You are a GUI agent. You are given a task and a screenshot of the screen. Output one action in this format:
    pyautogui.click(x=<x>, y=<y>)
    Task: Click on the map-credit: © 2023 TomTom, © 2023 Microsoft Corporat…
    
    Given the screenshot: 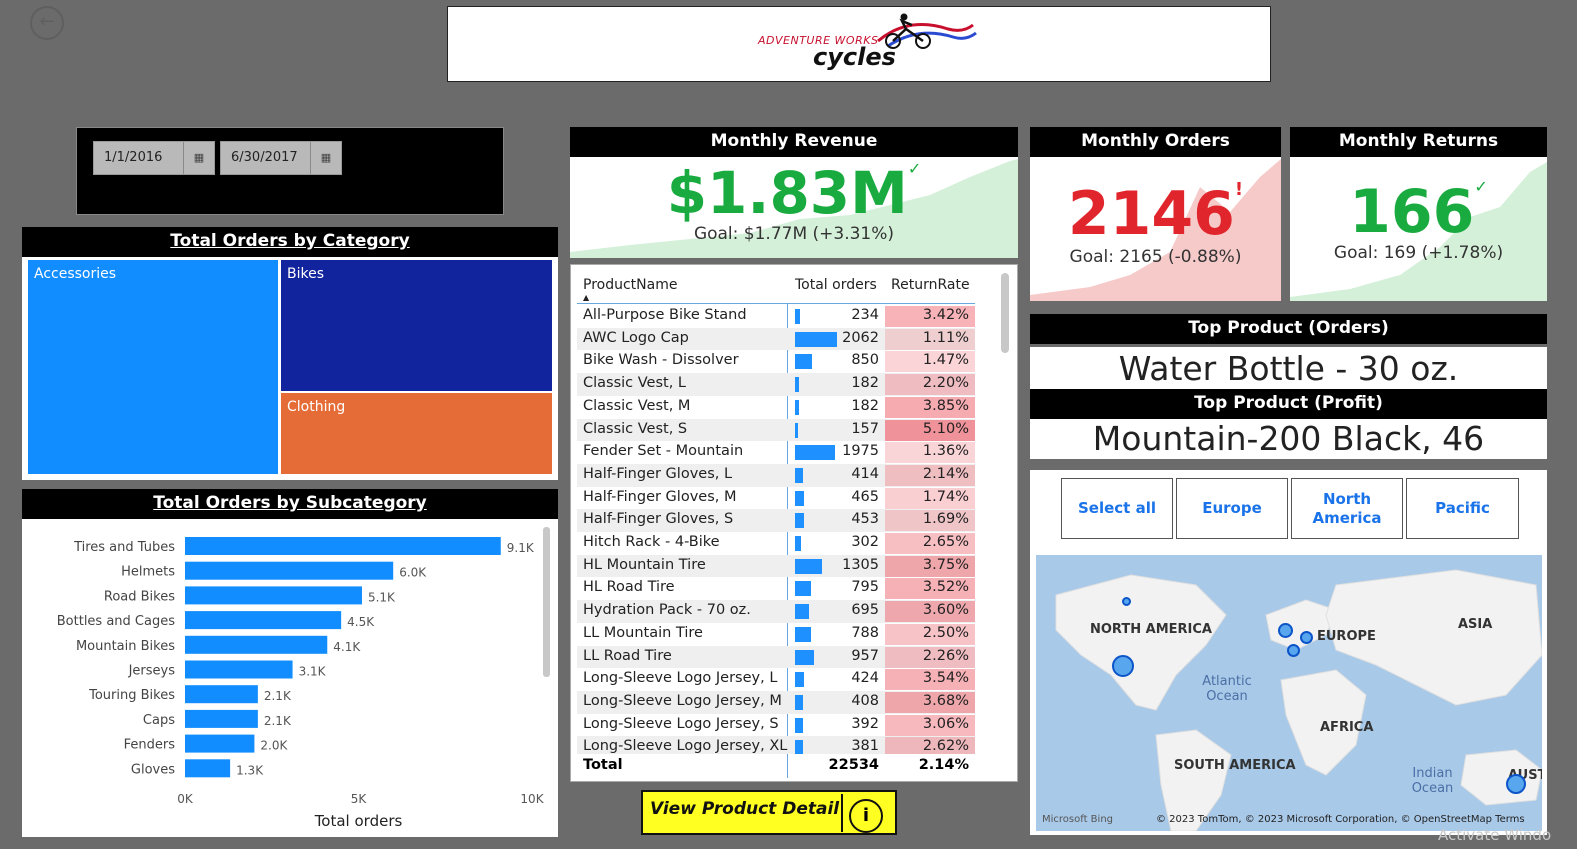 What is the action you would take?
    pyautogui.click(x=1340, y=819)
    